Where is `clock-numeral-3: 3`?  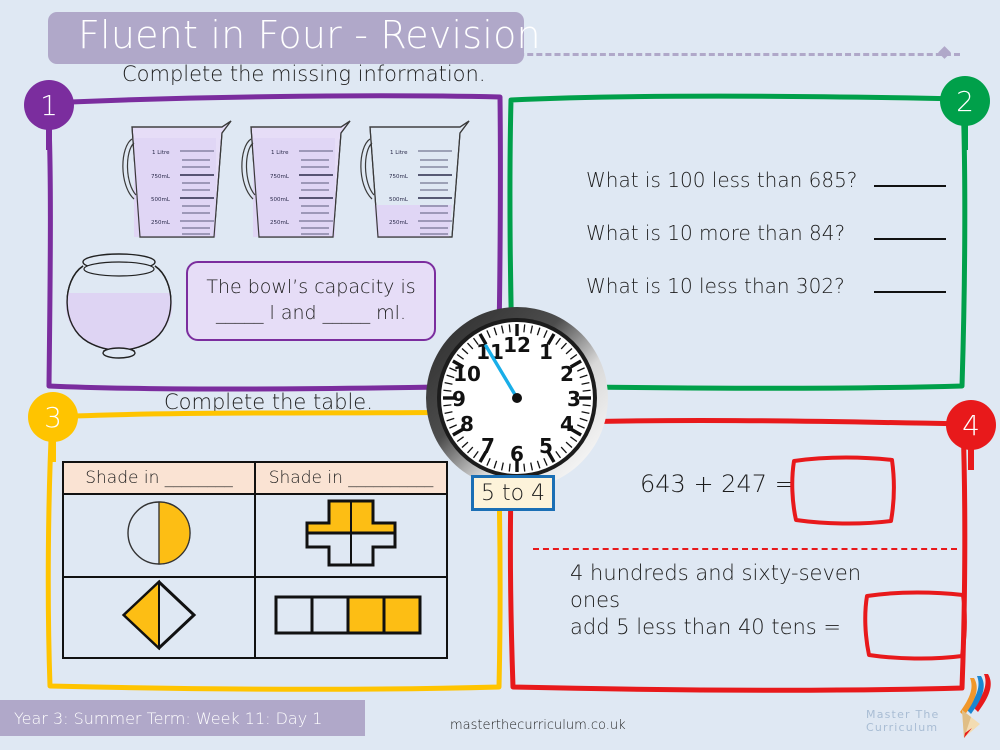 clock-numeral-3: 3 is located at coordinates (574, 399).